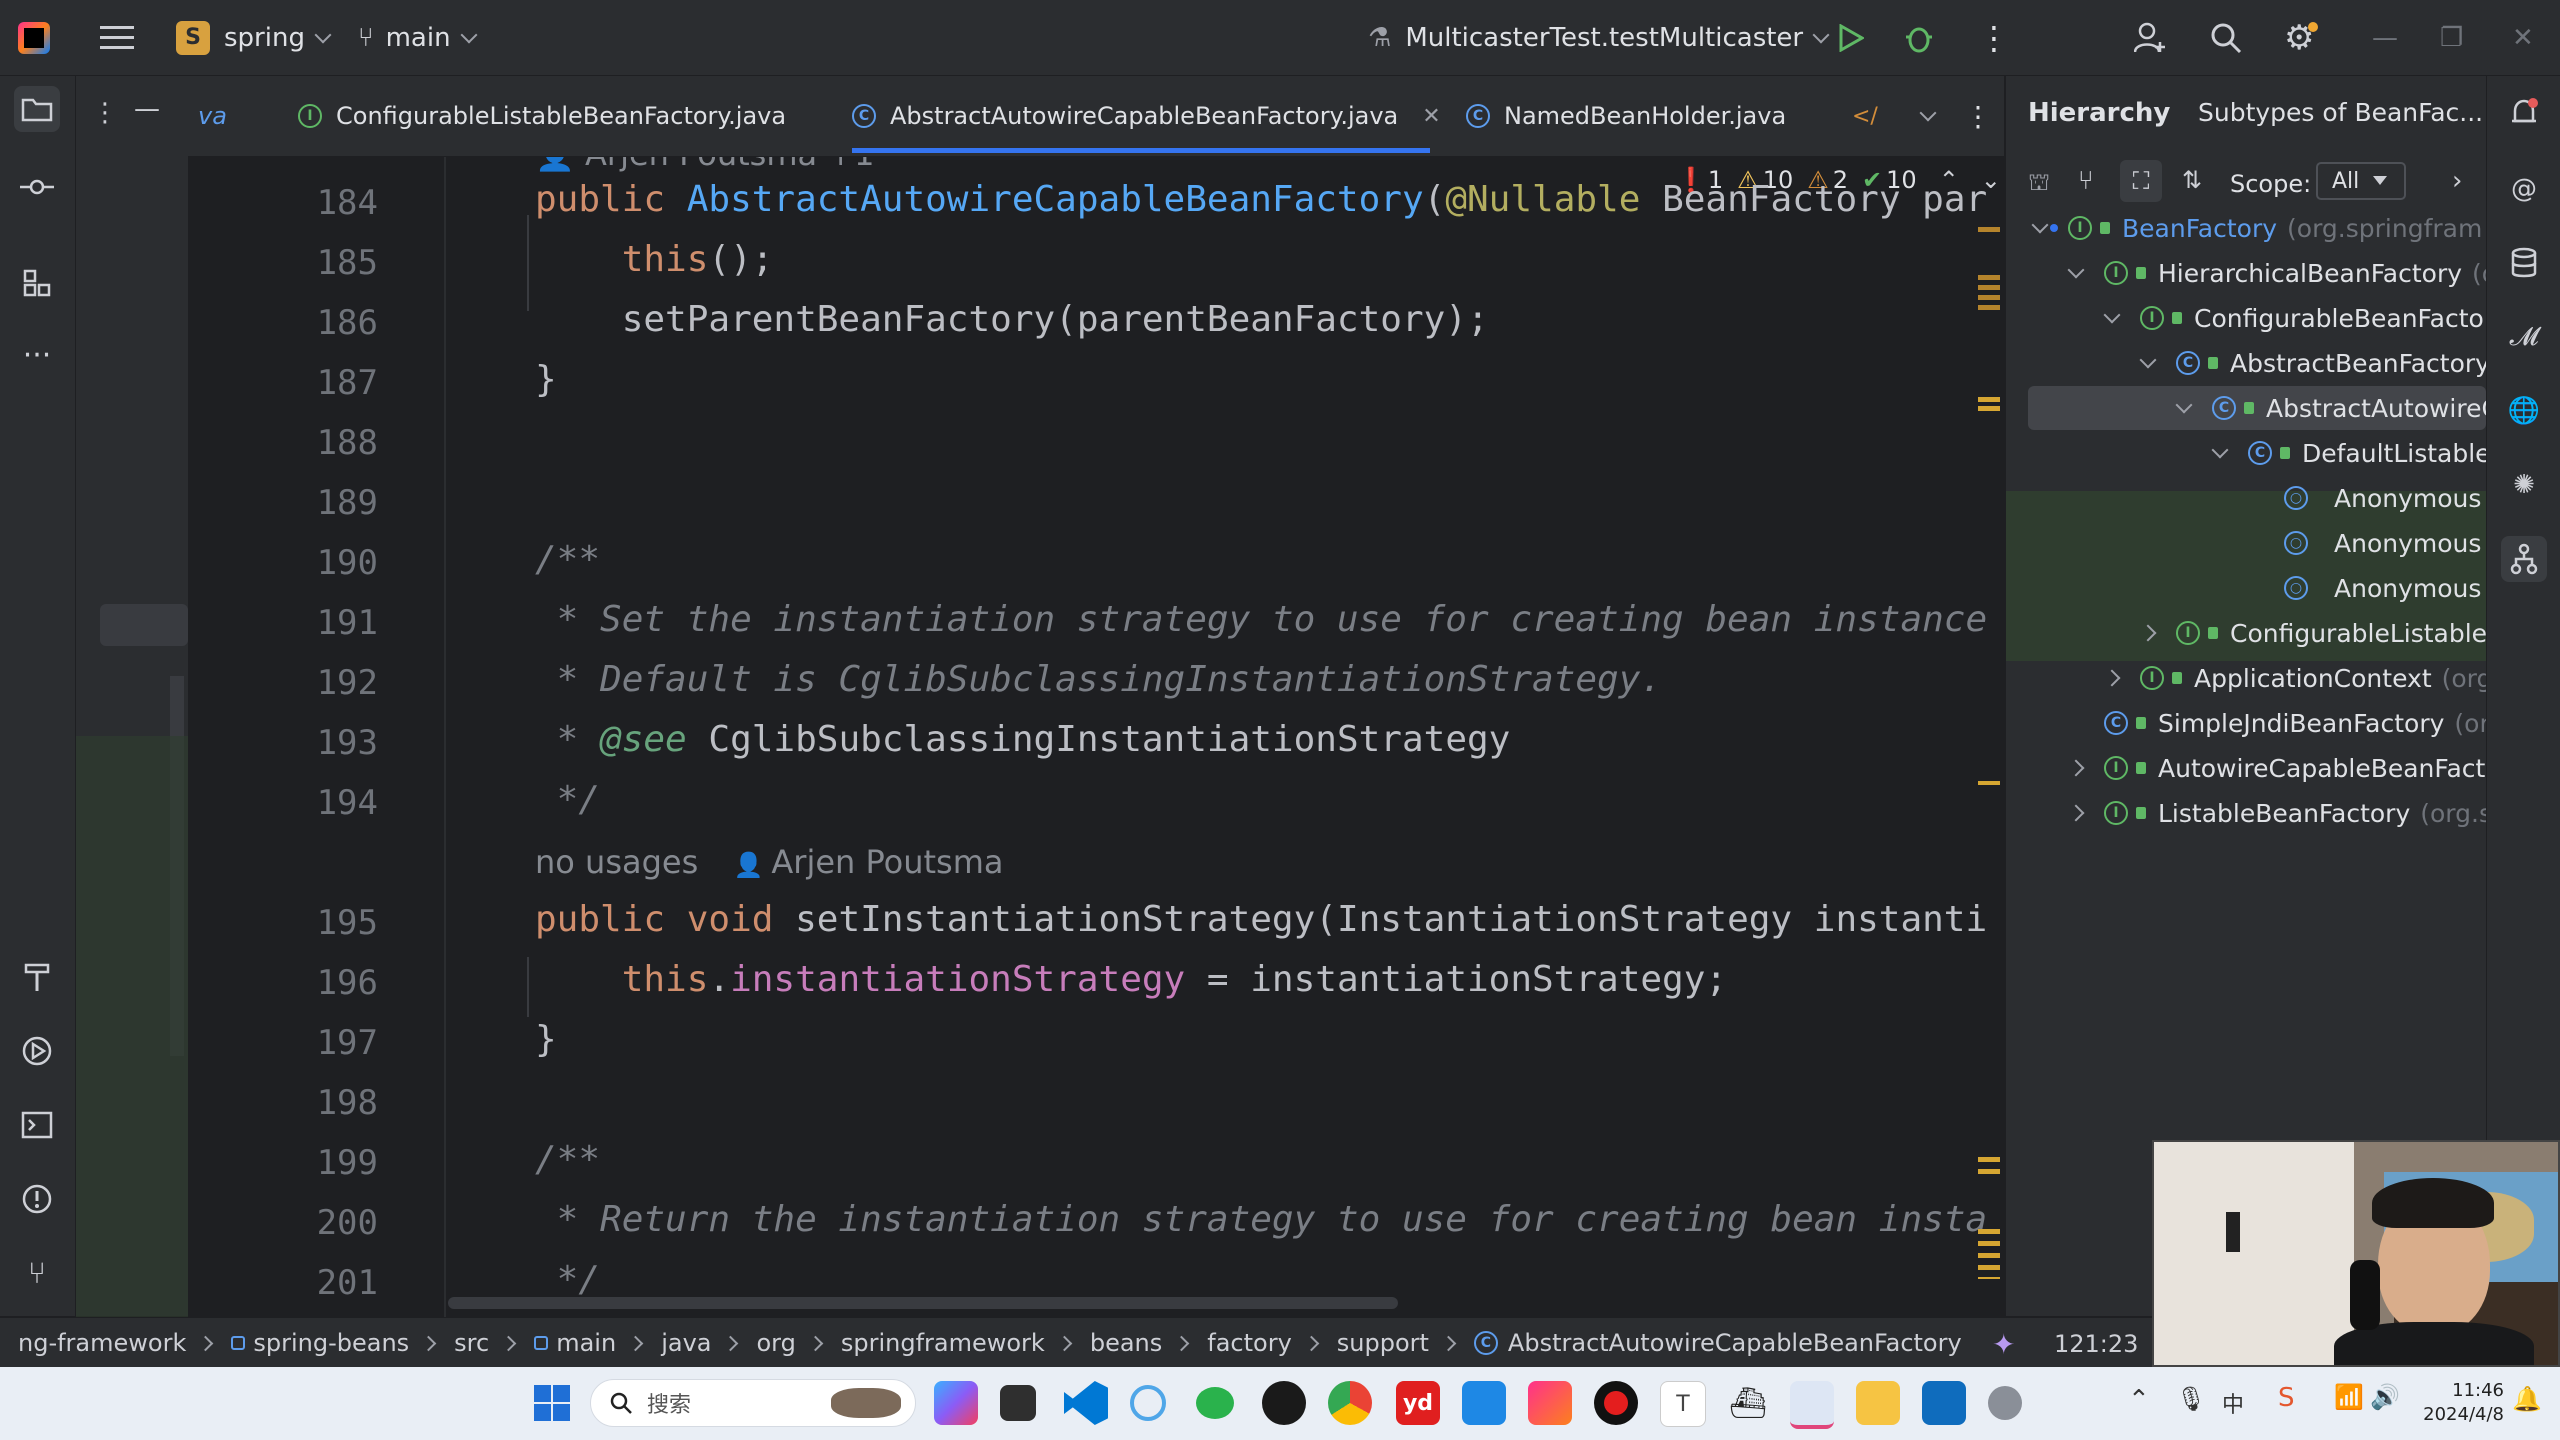 The height and width of the screenshot is (1440, 2560). What do you see at coordinates (1994, 37) in the screenshot?
I see `more-actions-icon: ⋮` at bounding box center [1994, 37].